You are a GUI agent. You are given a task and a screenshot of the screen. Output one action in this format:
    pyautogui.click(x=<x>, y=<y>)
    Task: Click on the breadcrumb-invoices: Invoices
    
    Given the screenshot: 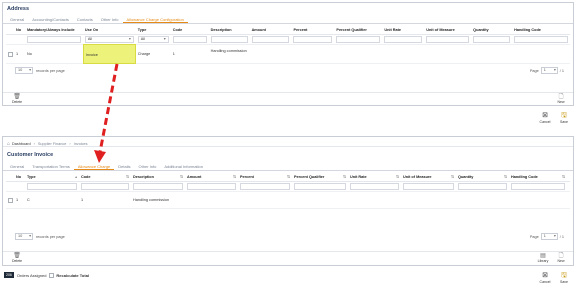 What is the action you would take?
    pyautogui.click(x=81, y=144)
    